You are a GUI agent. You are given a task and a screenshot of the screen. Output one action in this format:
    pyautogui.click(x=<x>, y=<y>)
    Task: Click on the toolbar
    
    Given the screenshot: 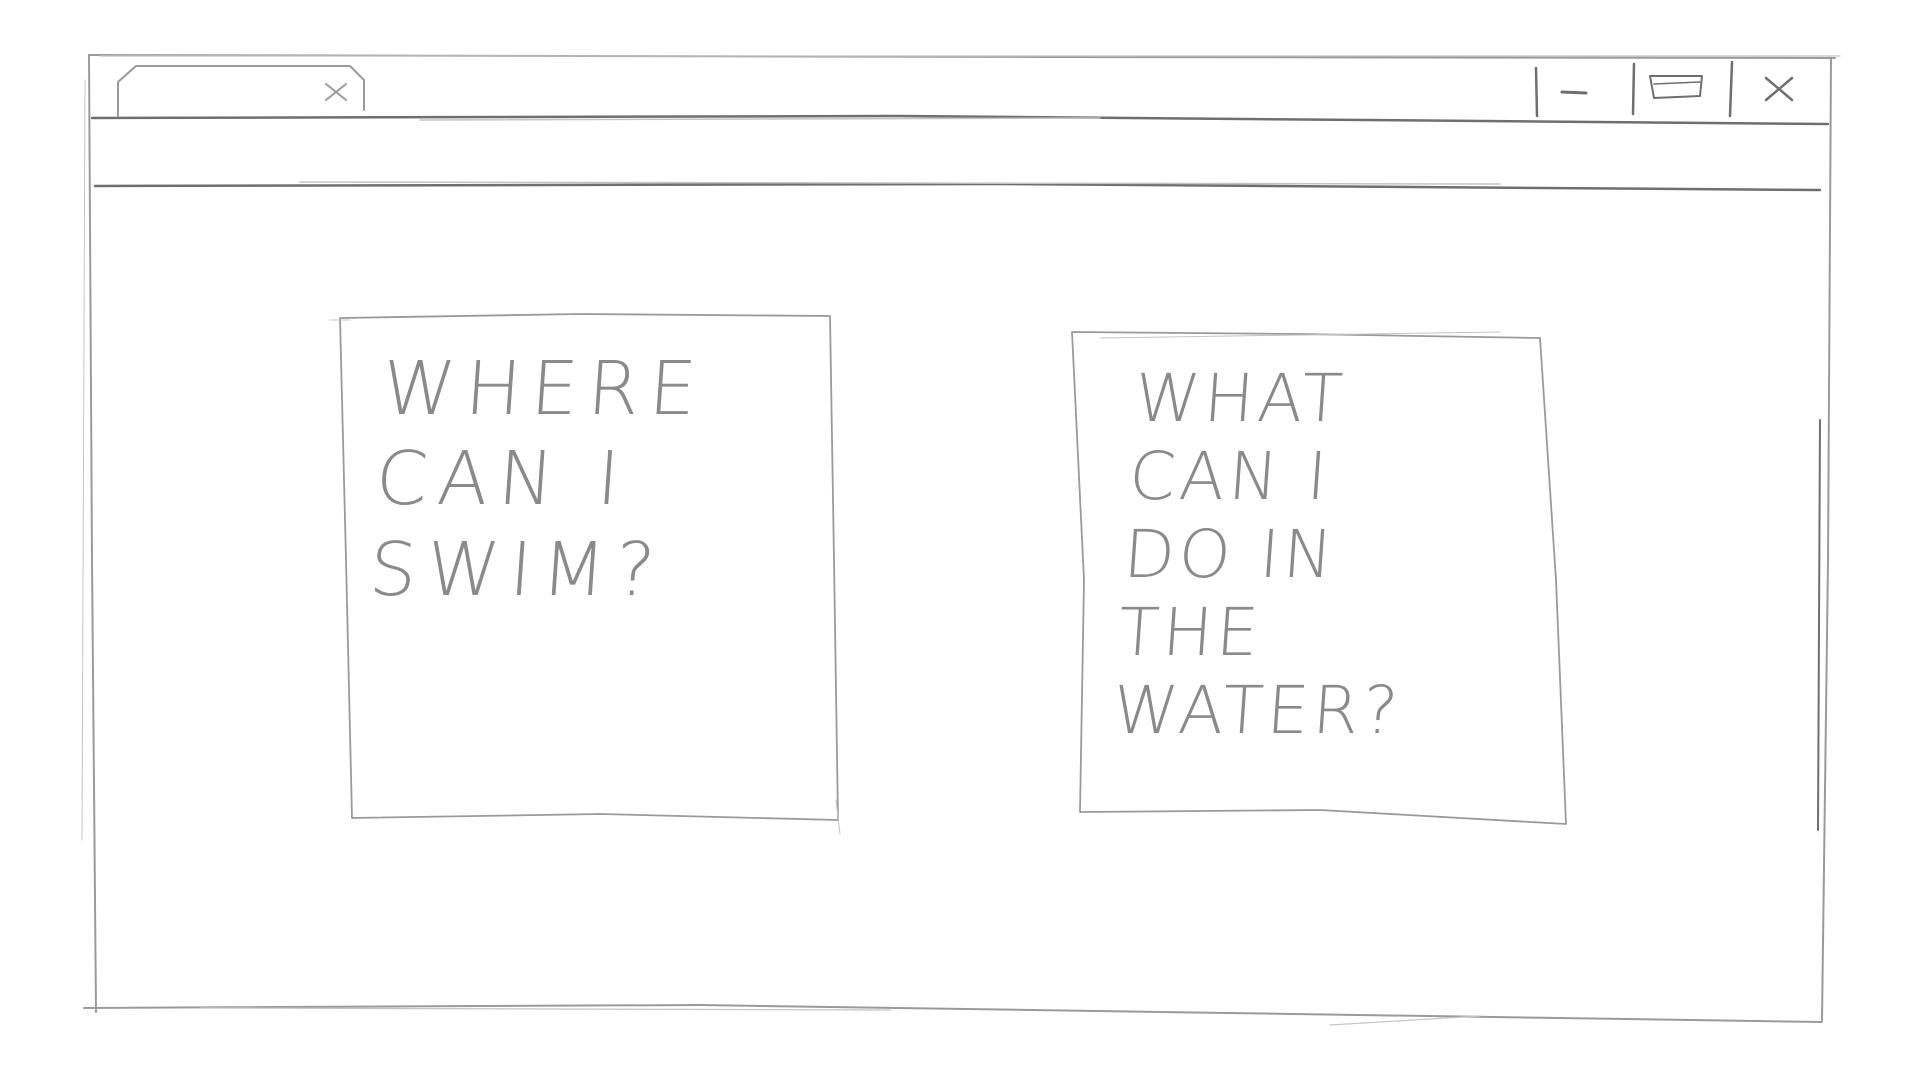 What is the action you would take?
    pyautogui.click(x=960, y=153)
    